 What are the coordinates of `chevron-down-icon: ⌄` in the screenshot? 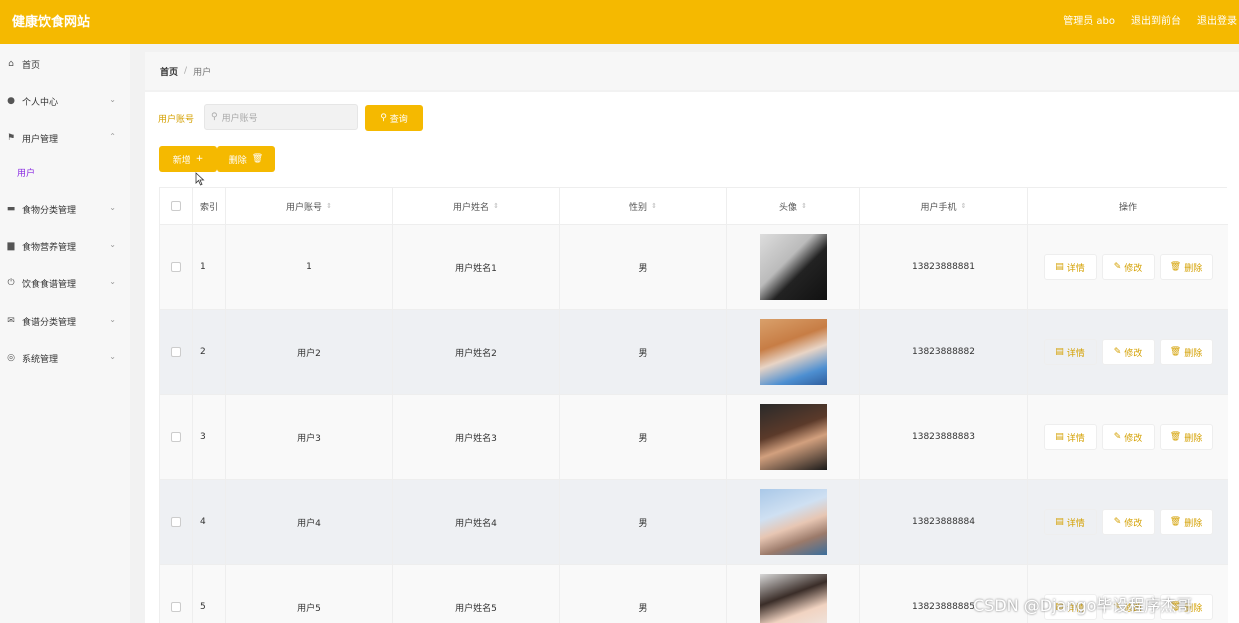 It's located at (112, 281).